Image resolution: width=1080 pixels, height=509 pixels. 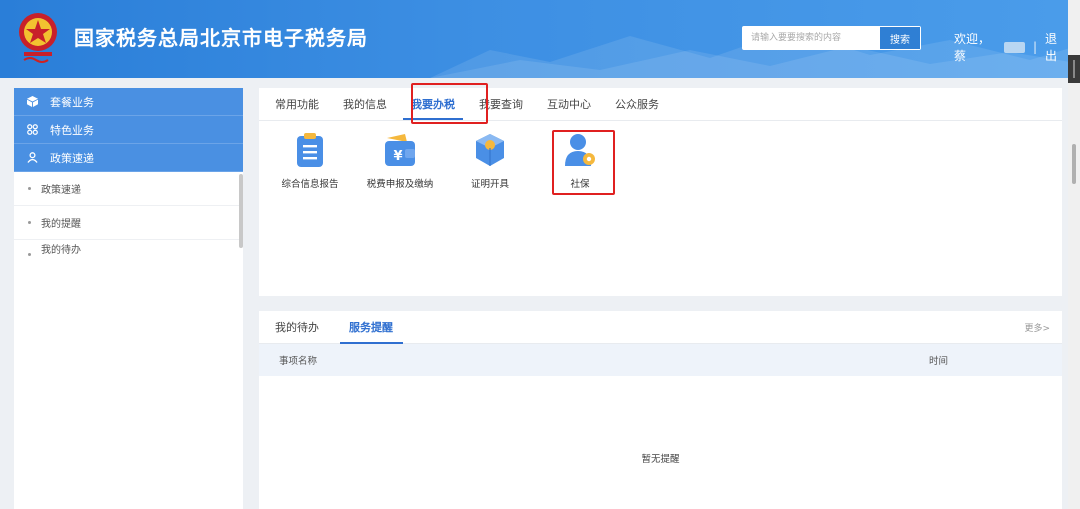 I want to click on search-input, so click(x=811, y=38).